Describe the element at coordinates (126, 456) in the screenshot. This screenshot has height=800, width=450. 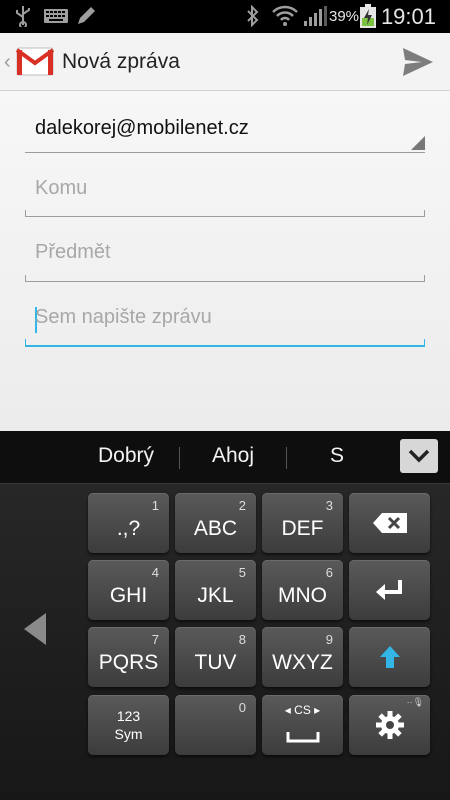
I see `suggestion-item: Dobrý` at that location.